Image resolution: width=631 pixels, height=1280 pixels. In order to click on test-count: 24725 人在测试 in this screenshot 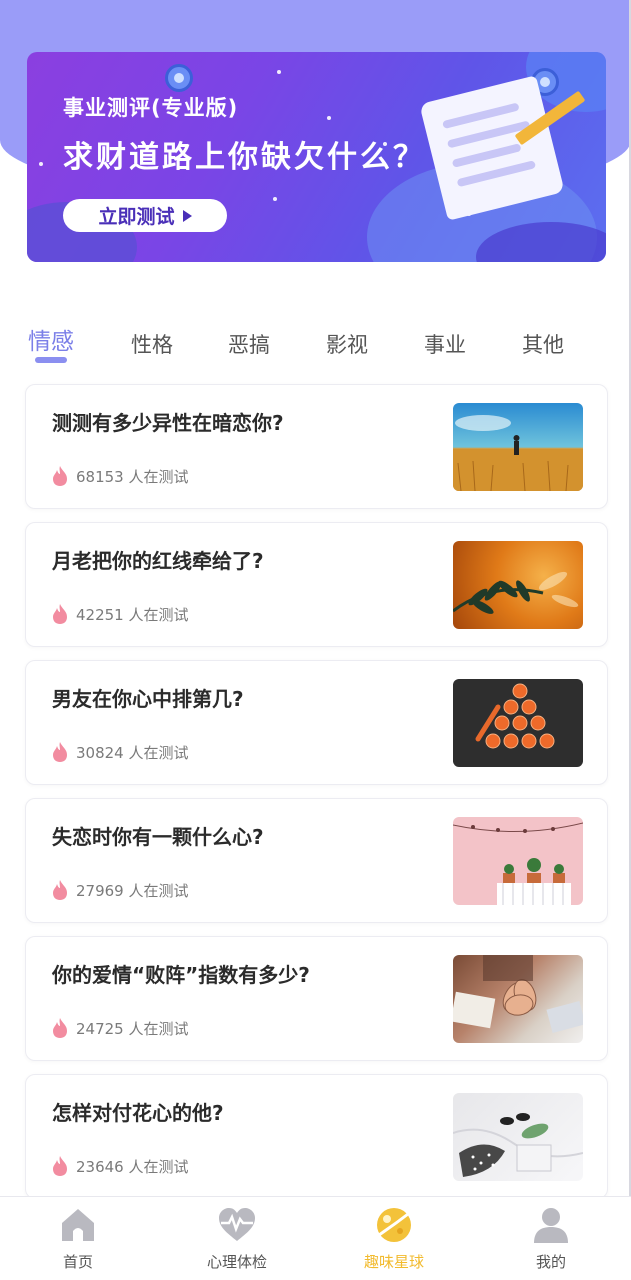, I will do `click(132, 1028)`.